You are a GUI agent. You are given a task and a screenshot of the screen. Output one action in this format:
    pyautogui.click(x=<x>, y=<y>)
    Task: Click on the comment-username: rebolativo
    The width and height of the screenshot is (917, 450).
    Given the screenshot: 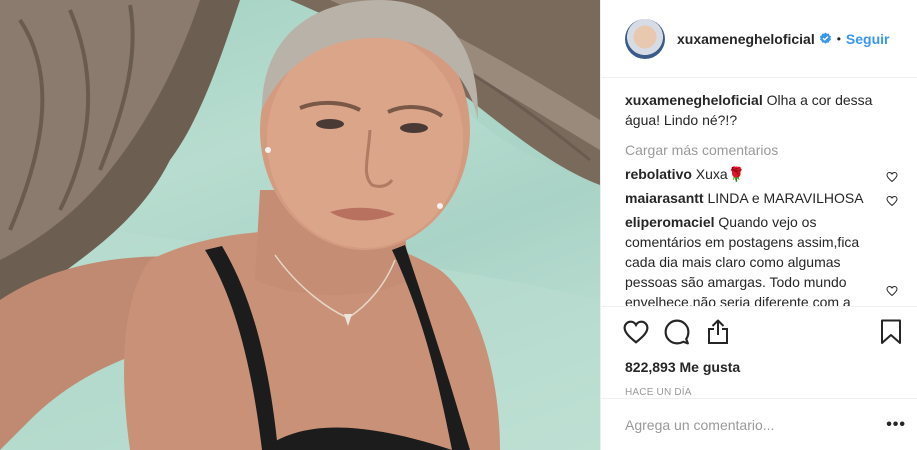 What is the action you would take?
    pyautogui.click(x=658, y=174)
    